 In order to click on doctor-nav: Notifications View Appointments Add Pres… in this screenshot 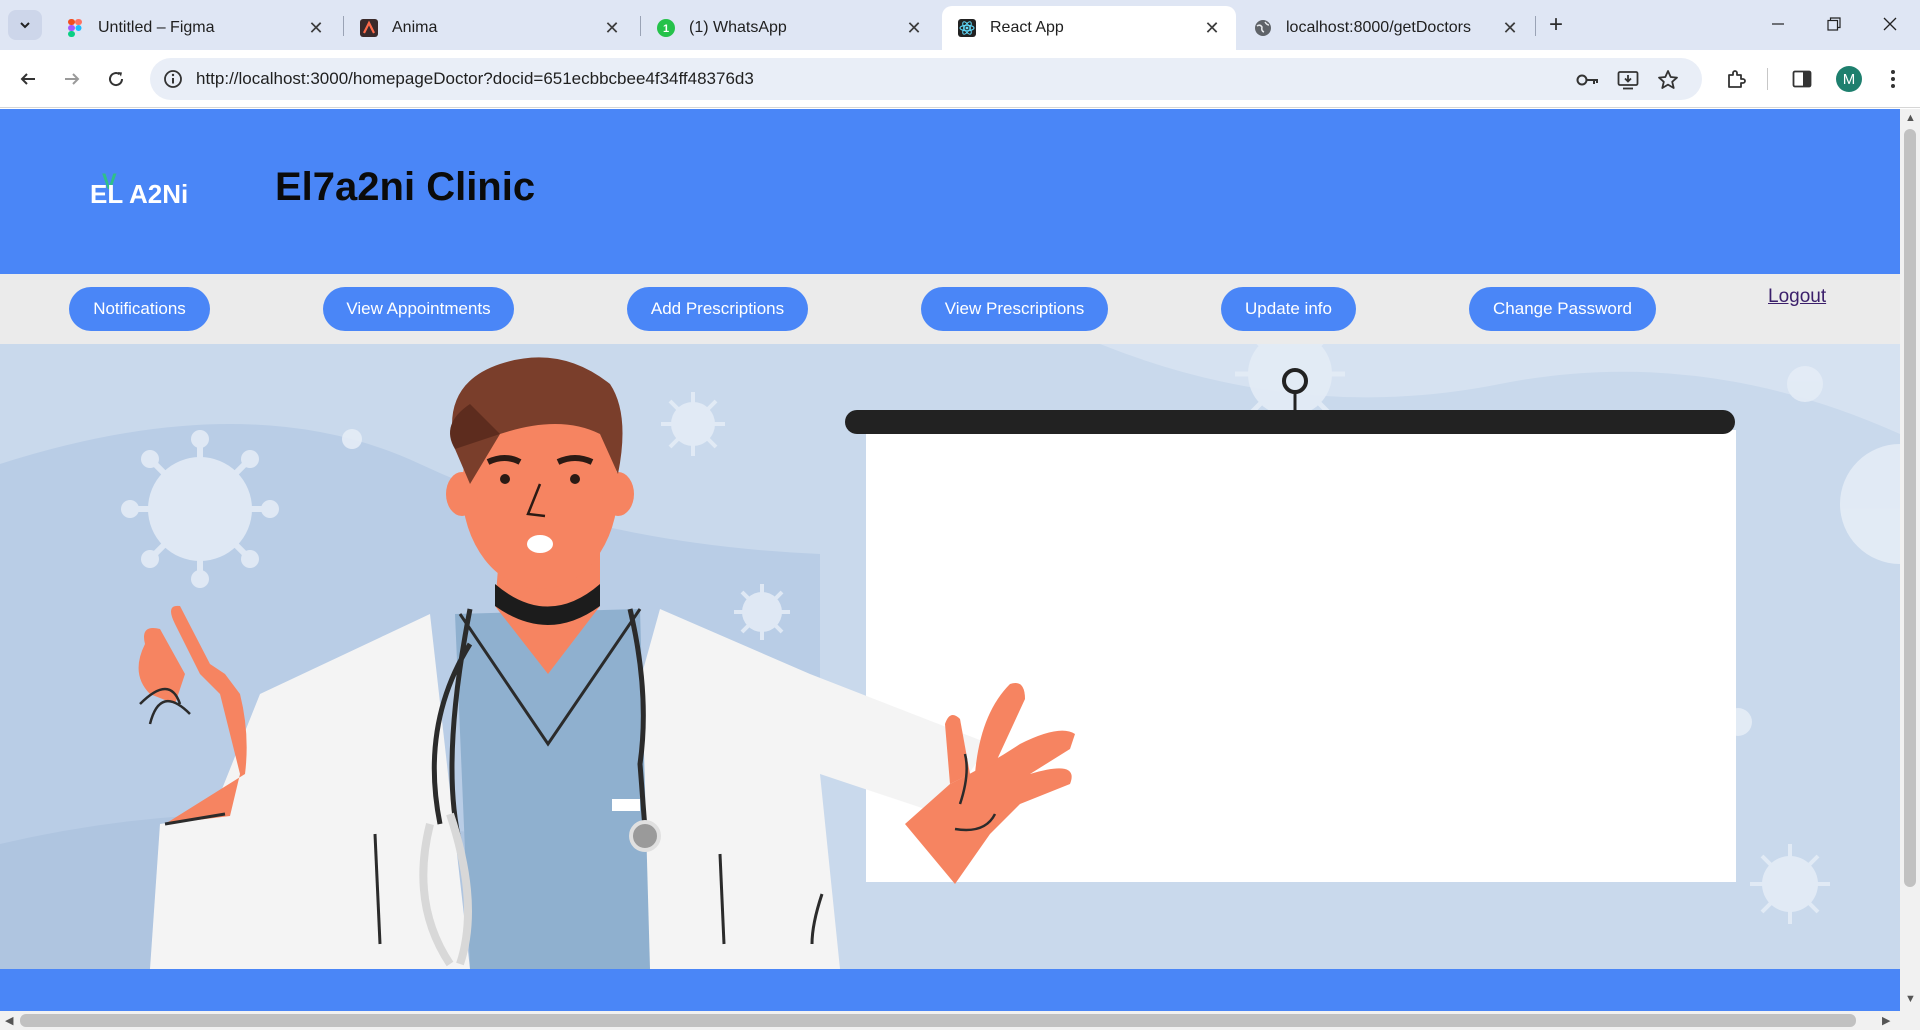, I will do `click(950, 309)`.